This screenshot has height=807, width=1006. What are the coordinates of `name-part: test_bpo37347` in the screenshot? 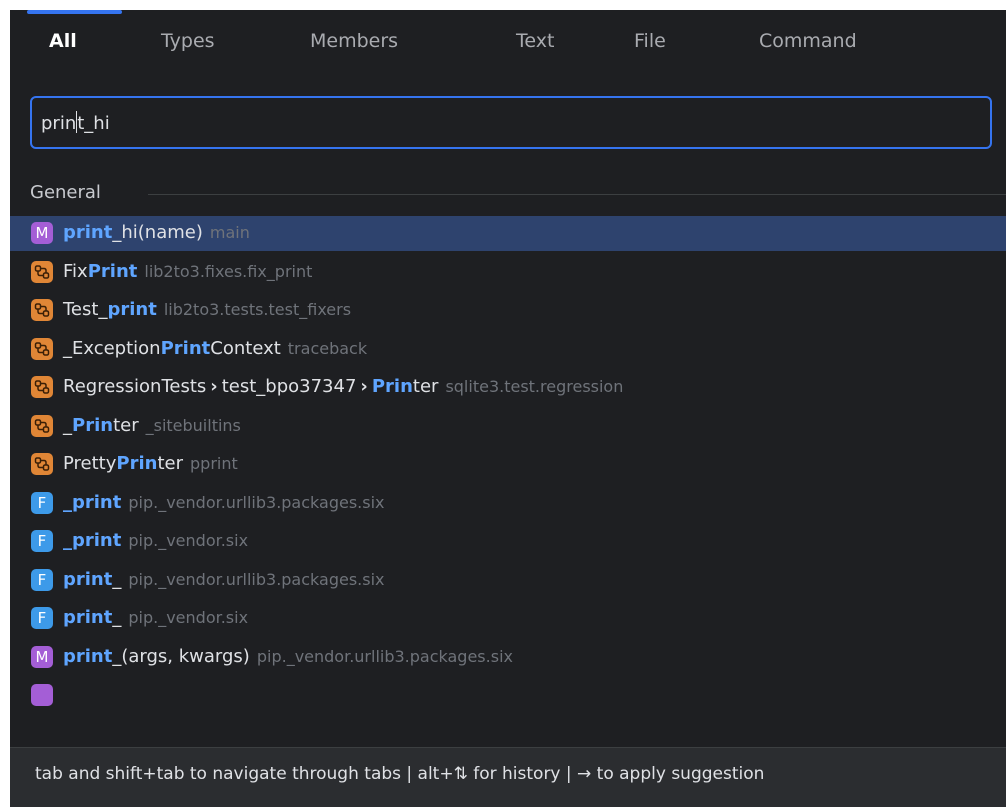 It's located at (289, 386).